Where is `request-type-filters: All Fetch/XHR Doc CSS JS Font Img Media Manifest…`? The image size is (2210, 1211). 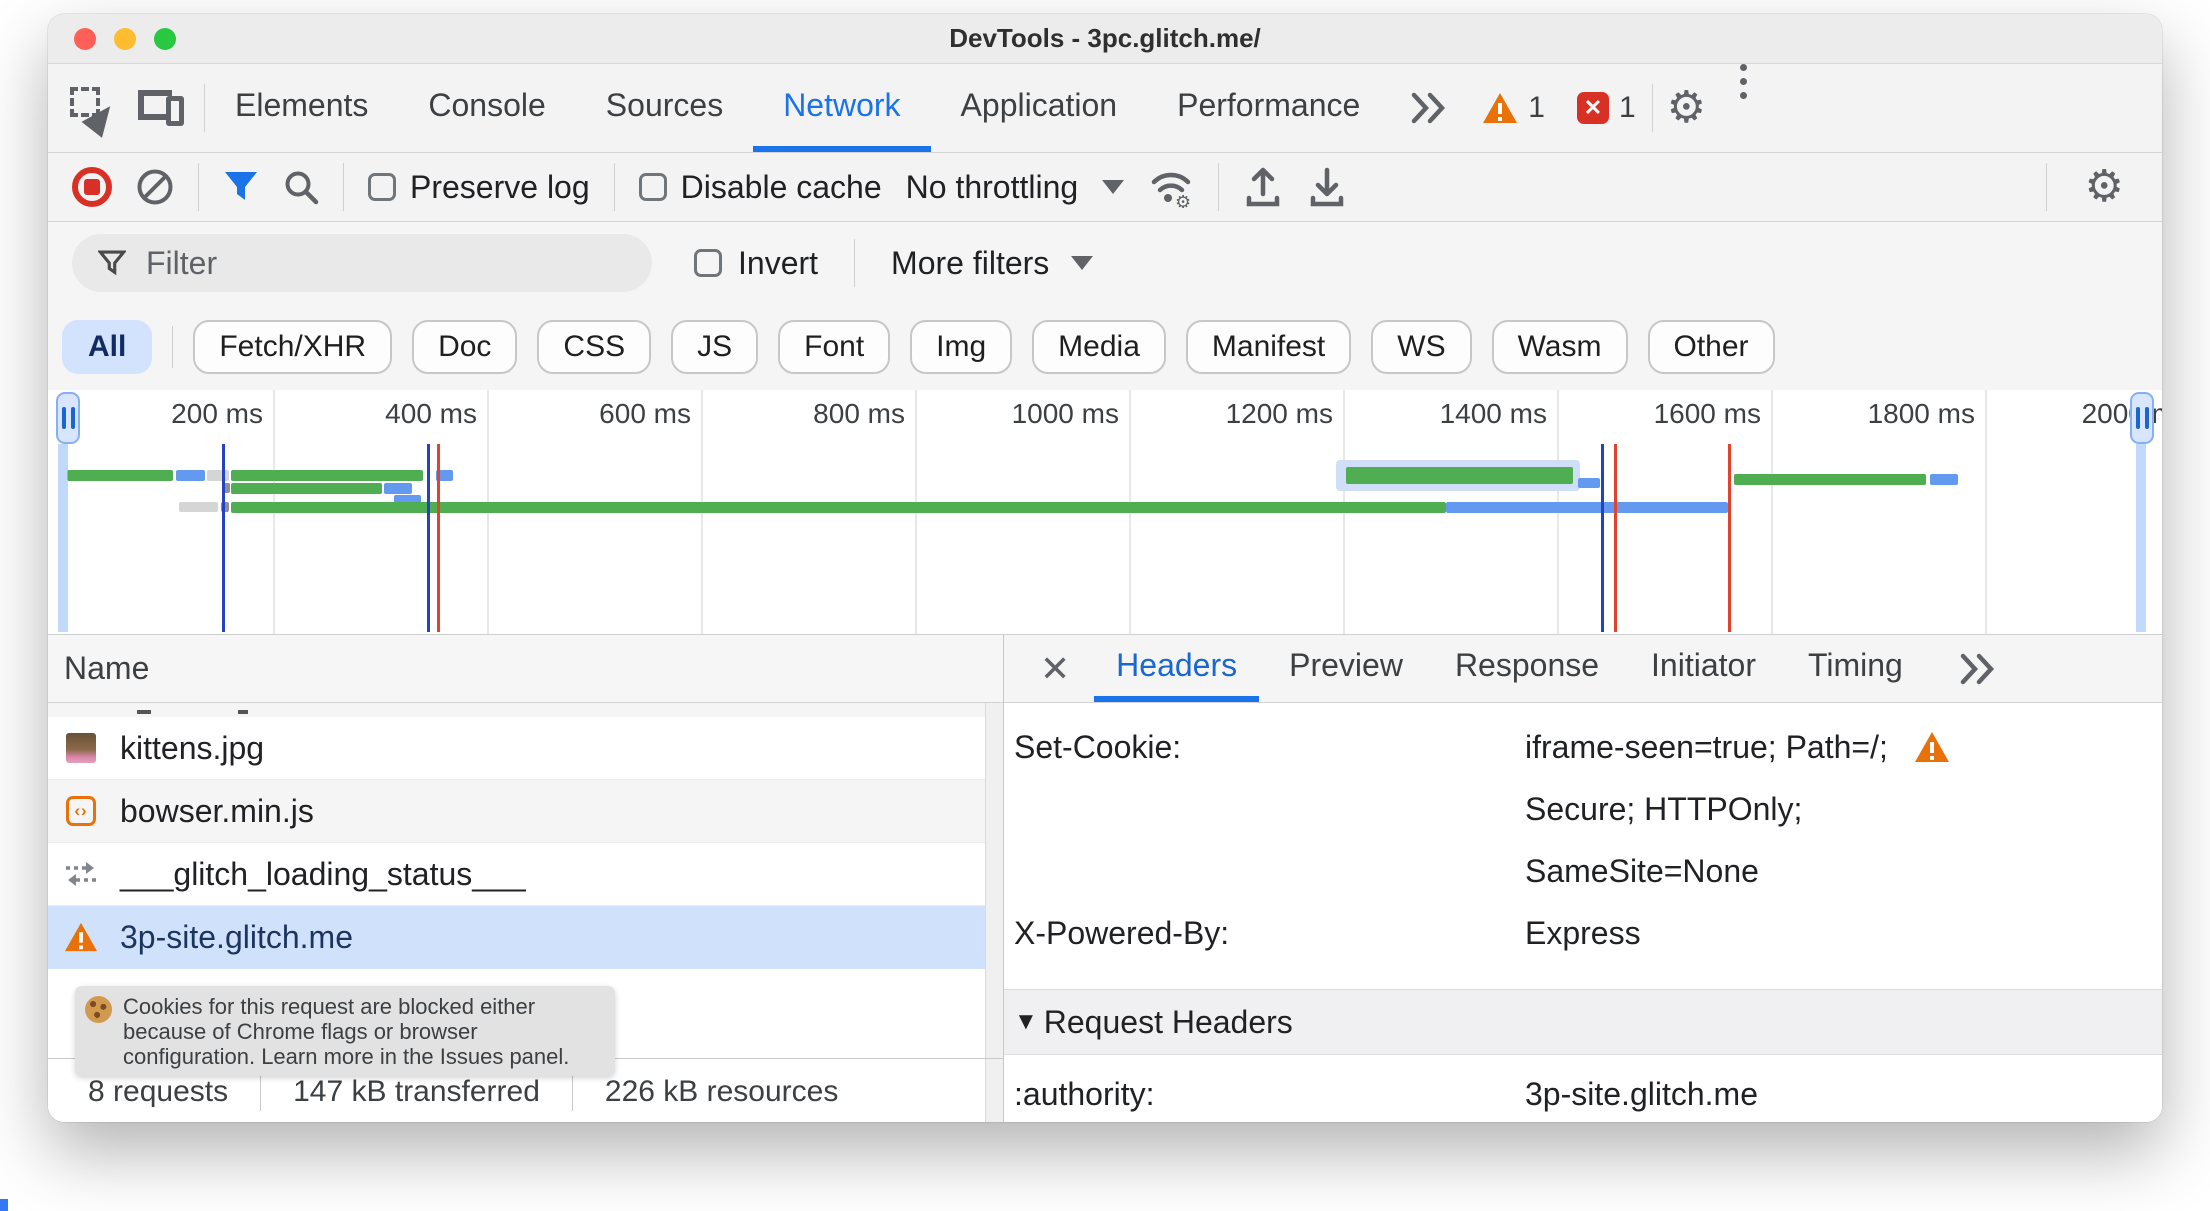 request-type-filters: All Fetch/XHR Doc CSS JS Font Img Media Manifest… is located at coordinates (1105, 347).